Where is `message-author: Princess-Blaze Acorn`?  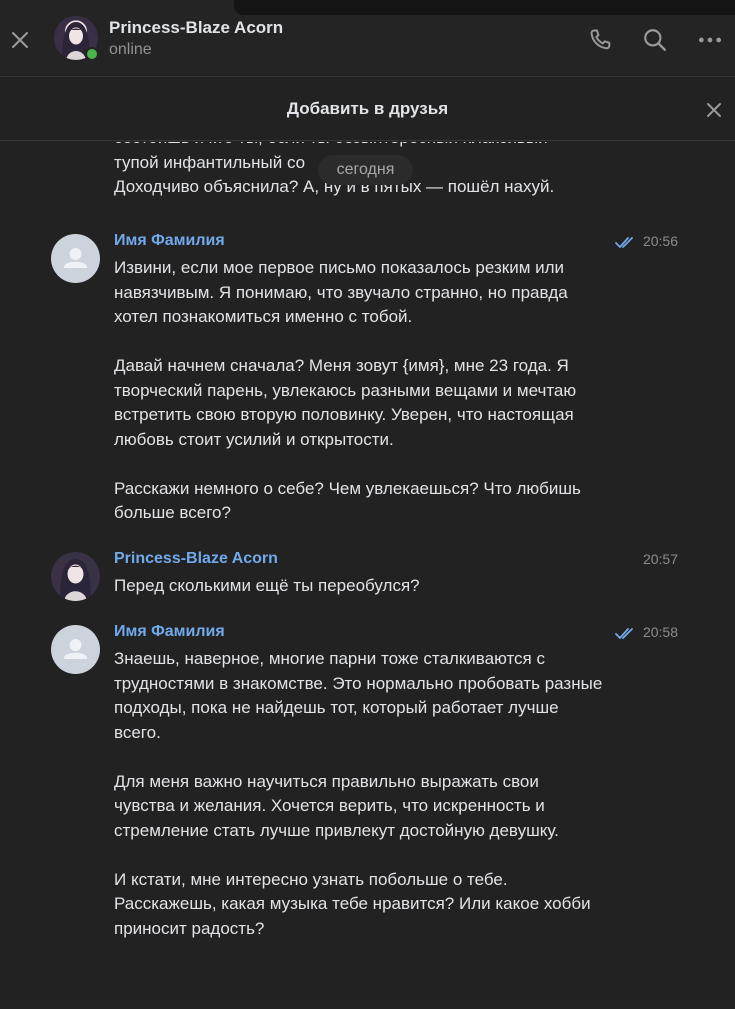 message-author: Princess-Blaze Acorn is located at coordinates (196, 559).